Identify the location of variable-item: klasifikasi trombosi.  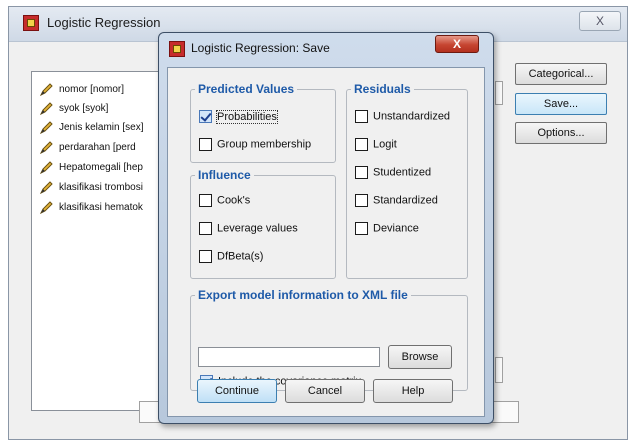
(91, 188).